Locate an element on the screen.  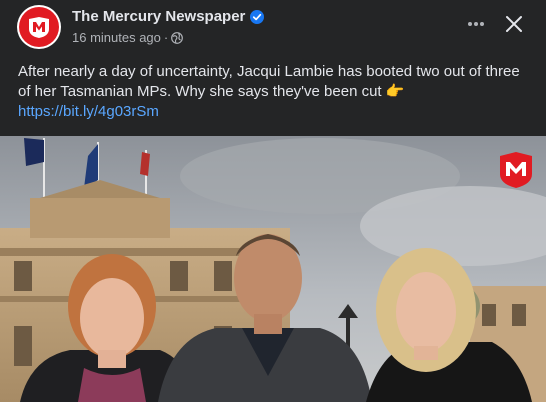
page-avatar is located at coordinates (39, 27).